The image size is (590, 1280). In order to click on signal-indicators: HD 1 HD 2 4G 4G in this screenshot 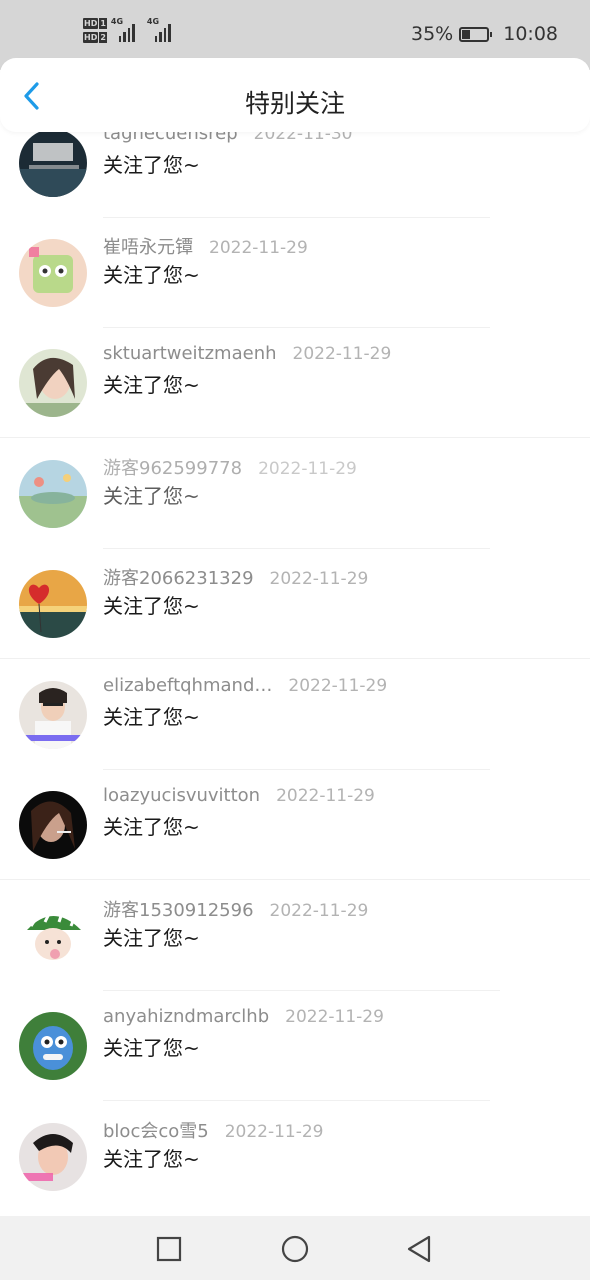, I will do `click(131, 30)`.